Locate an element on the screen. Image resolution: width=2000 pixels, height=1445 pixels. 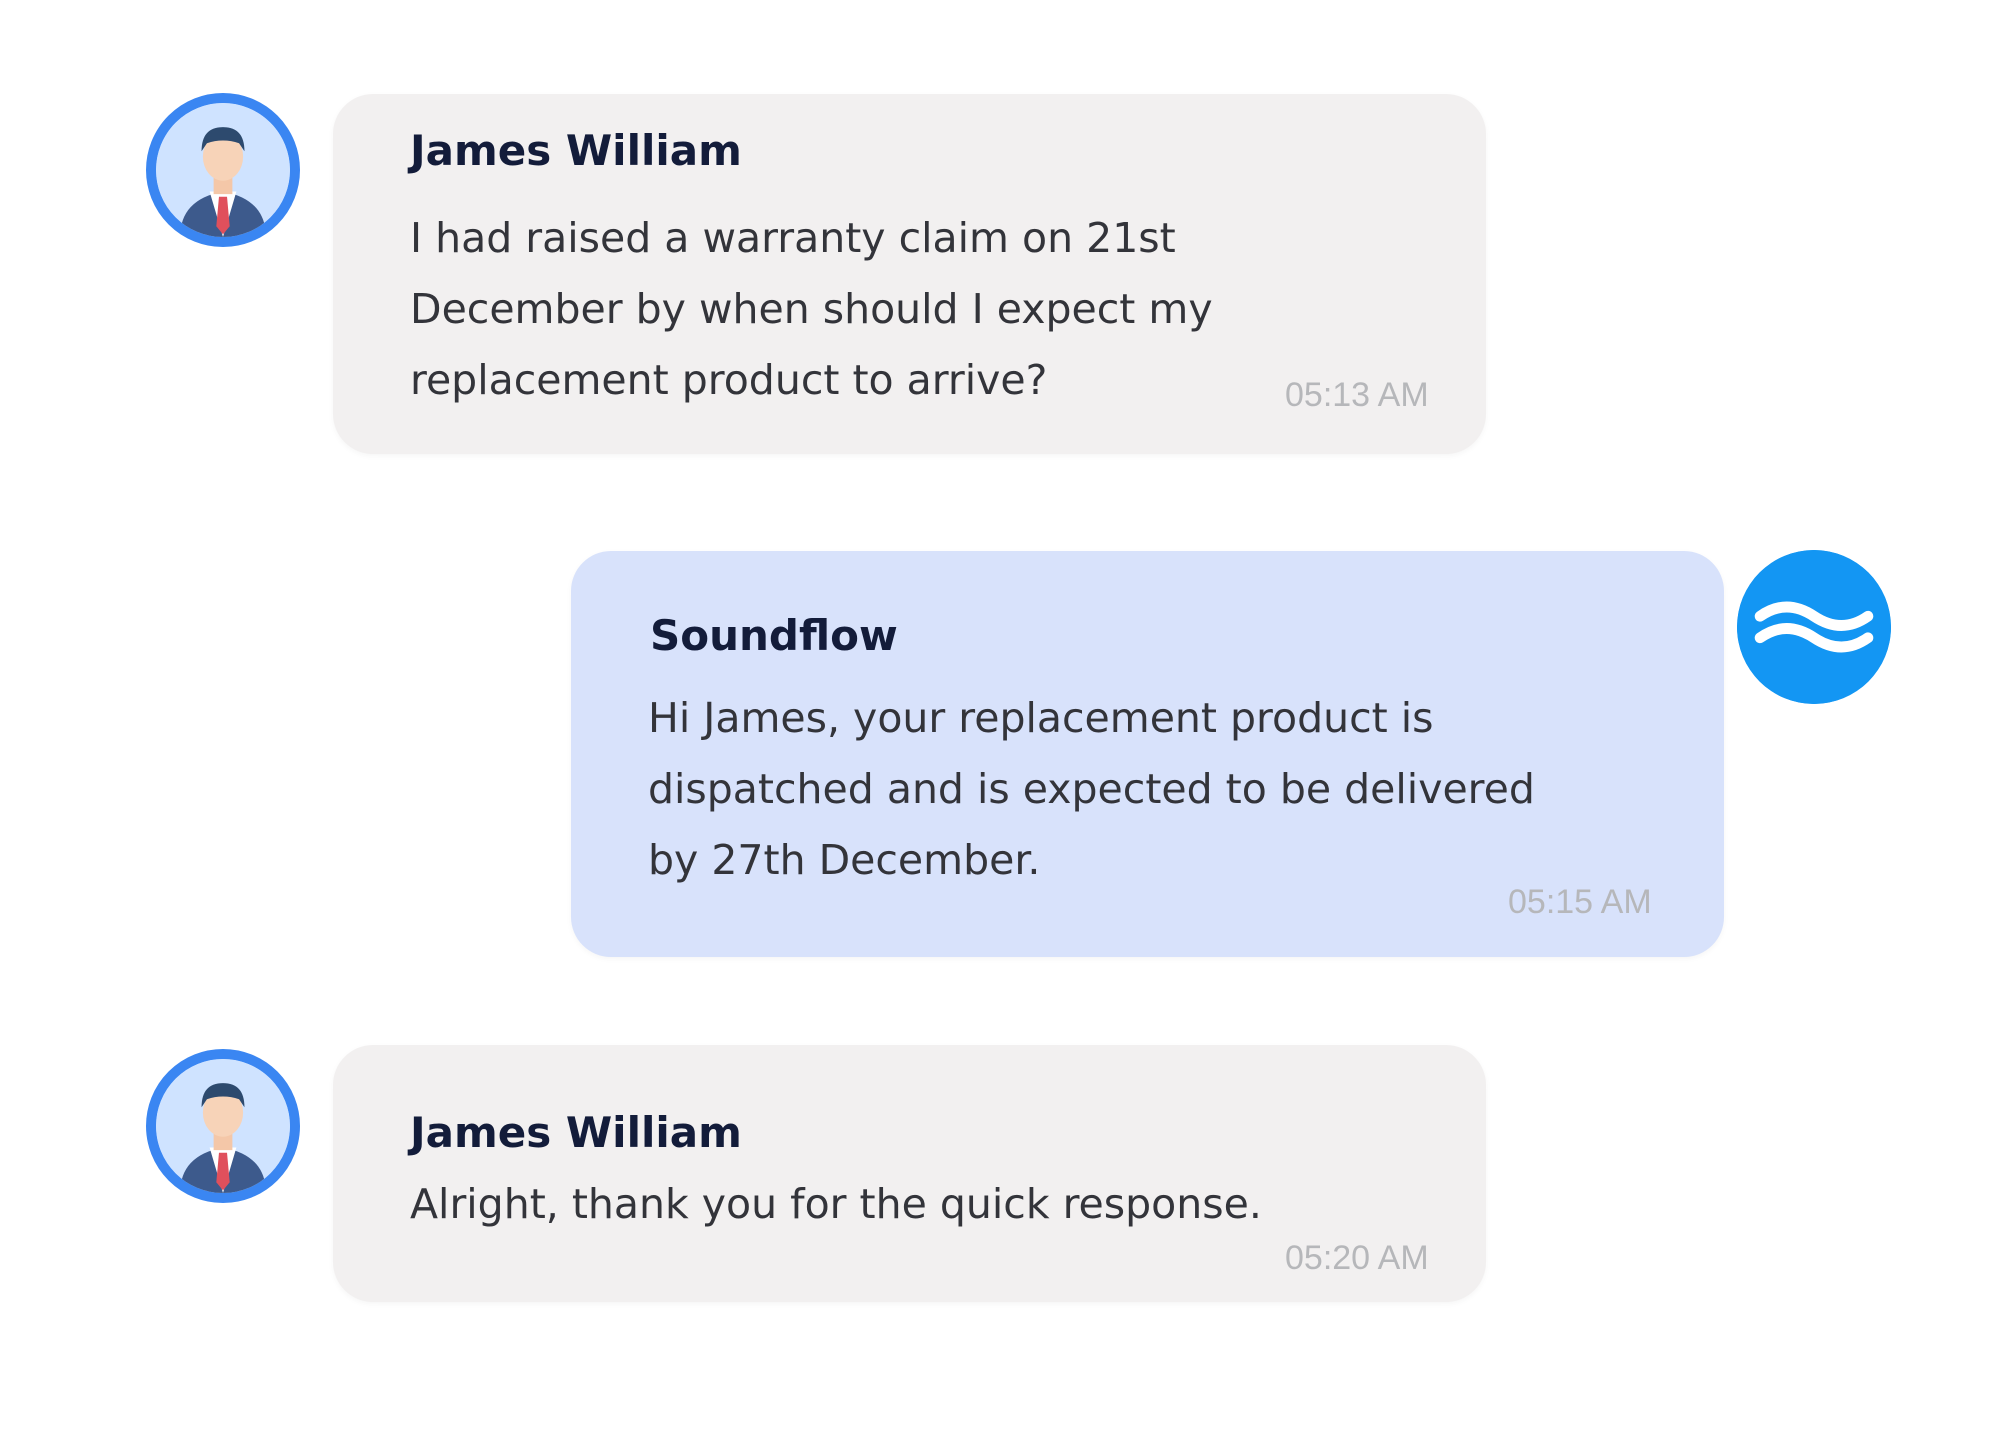
message-timestamp: 05:20 AM is located at coordinates (1357, 1258).